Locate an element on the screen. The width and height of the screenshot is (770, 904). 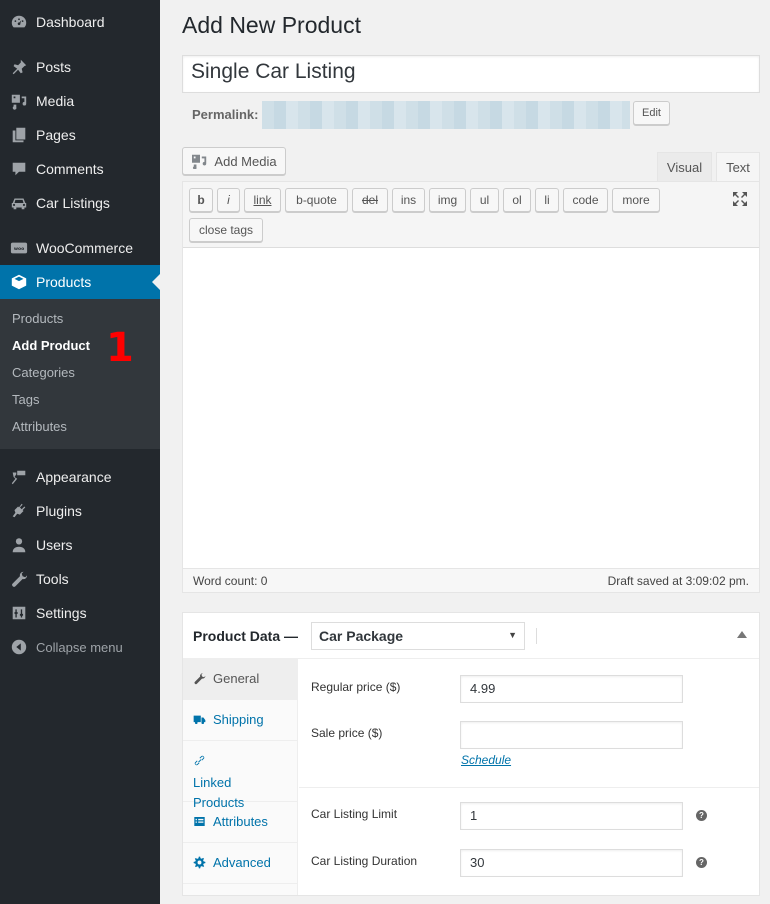
list-icon is located at coordinates (203, 823).